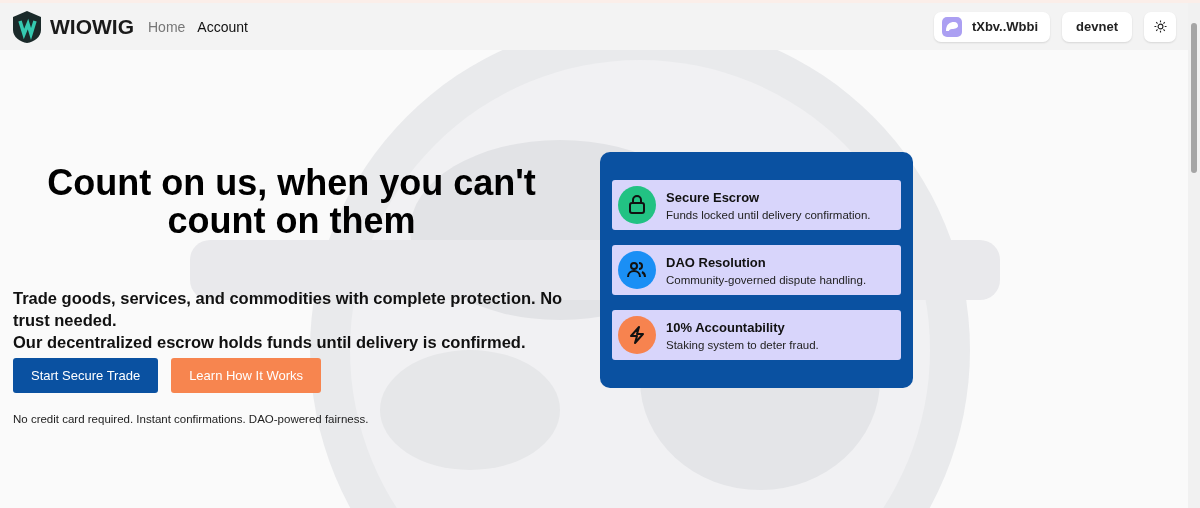  What do you see at coordinates (716, 262) in the screenshot?
I see `feature-title: DAO Resolution` at bounding box center [716, 262].